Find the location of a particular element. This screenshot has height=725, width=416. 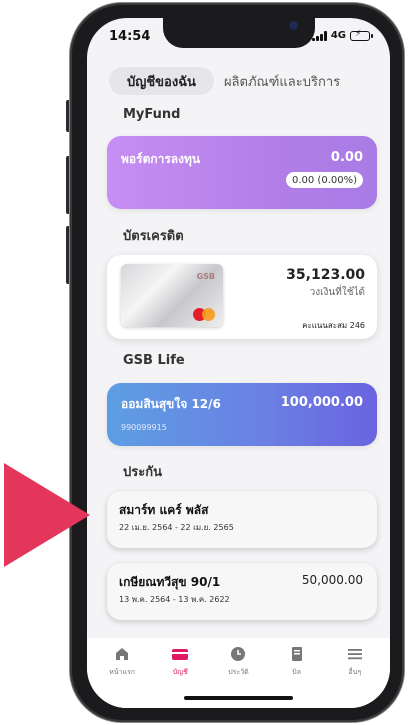

status-time: 14:54 is located at coordinates (130, 36).